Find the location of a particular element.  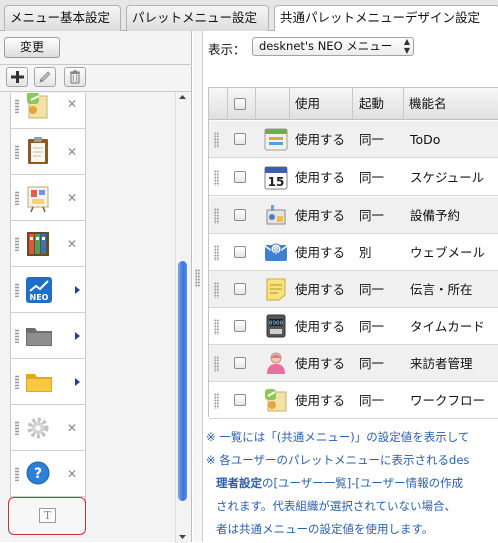

plus-icon is located at coordinates (17, 77).